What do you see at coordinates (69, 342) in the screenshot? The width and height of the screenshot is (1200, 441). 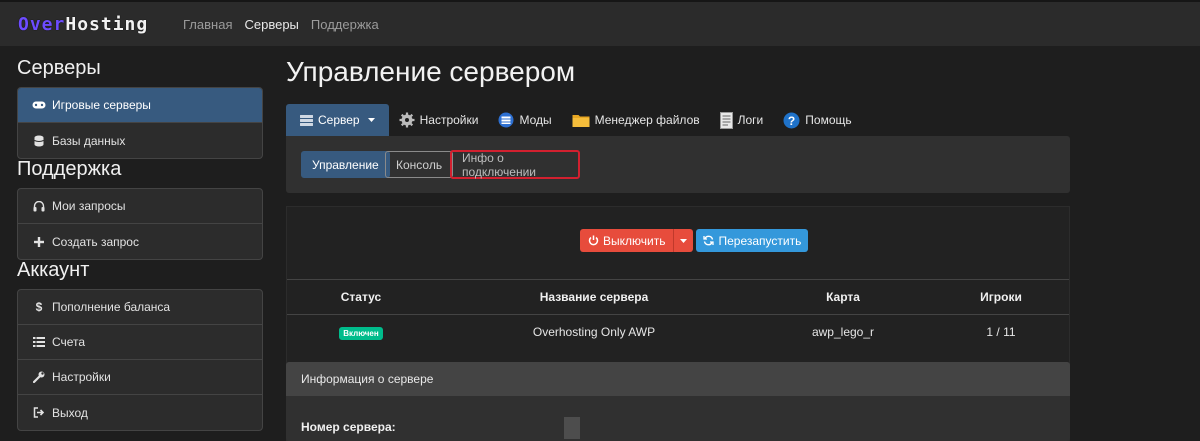 I see `sidebar-item-label: Счета` at bounding box center [69, 342].